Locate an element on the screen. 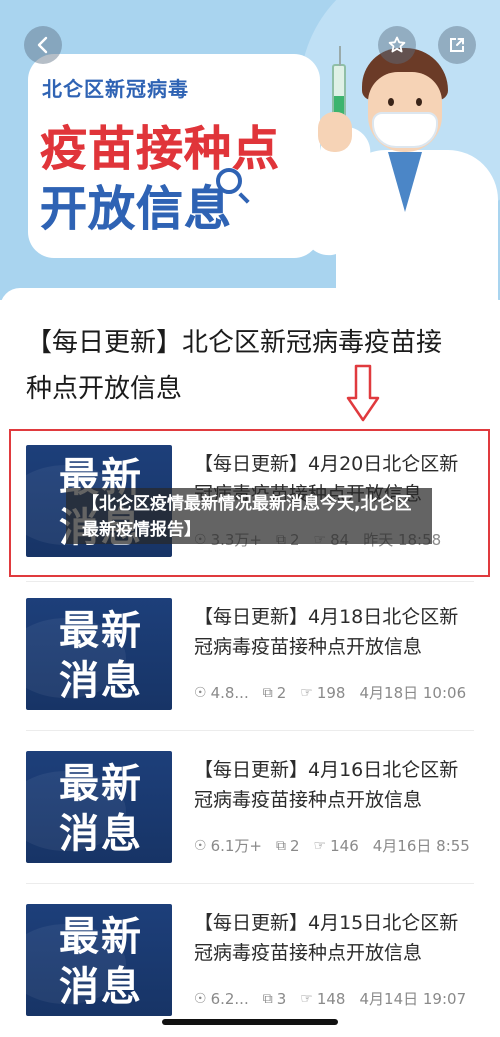  news-title: 【每日更新】4月16日北仑区新冠病毒疫苗接种点开放信息 is located at coordinates (326, 785).